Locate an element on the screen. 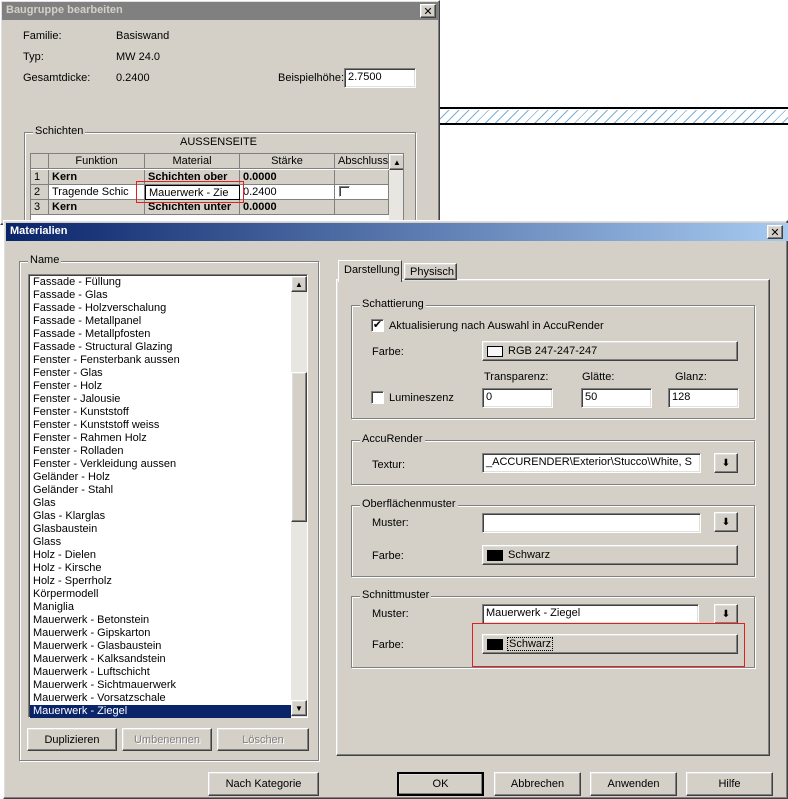 This screenshot has height=799, width=788. list-item: Mauerwerk - Gipskarton is located at coordinates (160, 633).